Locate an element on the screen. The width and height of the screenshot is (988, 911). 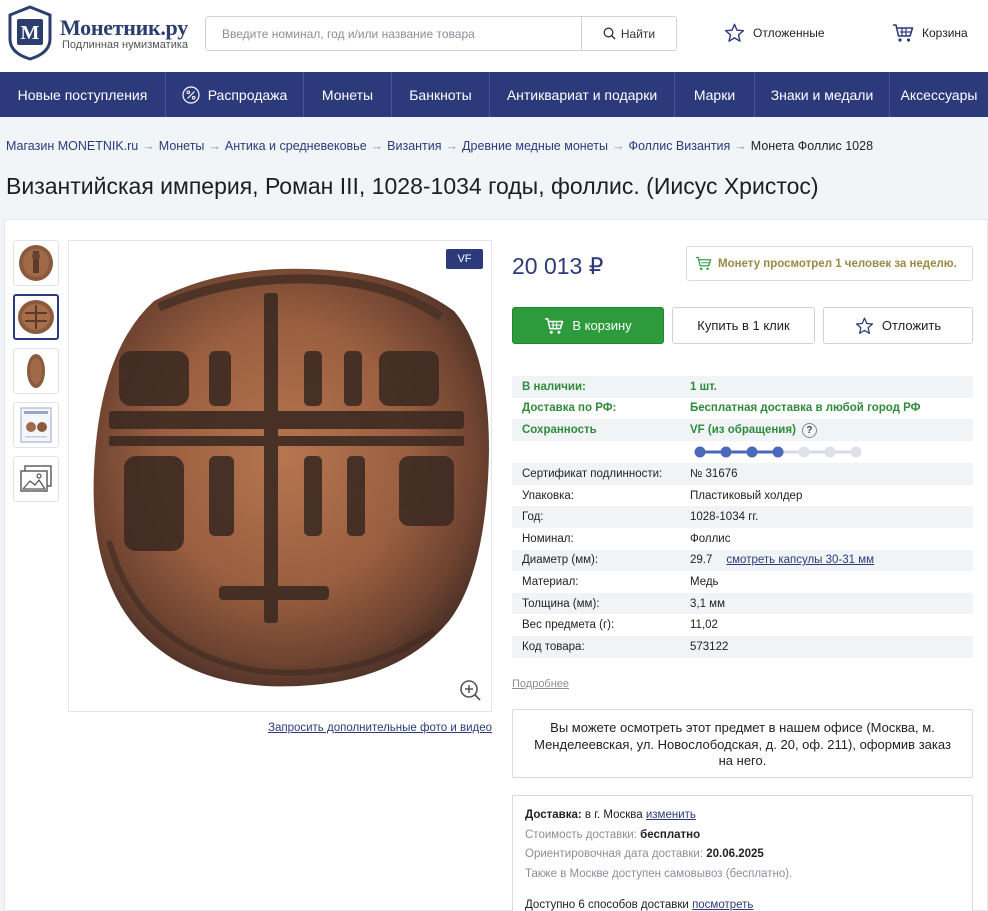
delivery-date: 20.06.2025 is located at coordinates (735, 854).